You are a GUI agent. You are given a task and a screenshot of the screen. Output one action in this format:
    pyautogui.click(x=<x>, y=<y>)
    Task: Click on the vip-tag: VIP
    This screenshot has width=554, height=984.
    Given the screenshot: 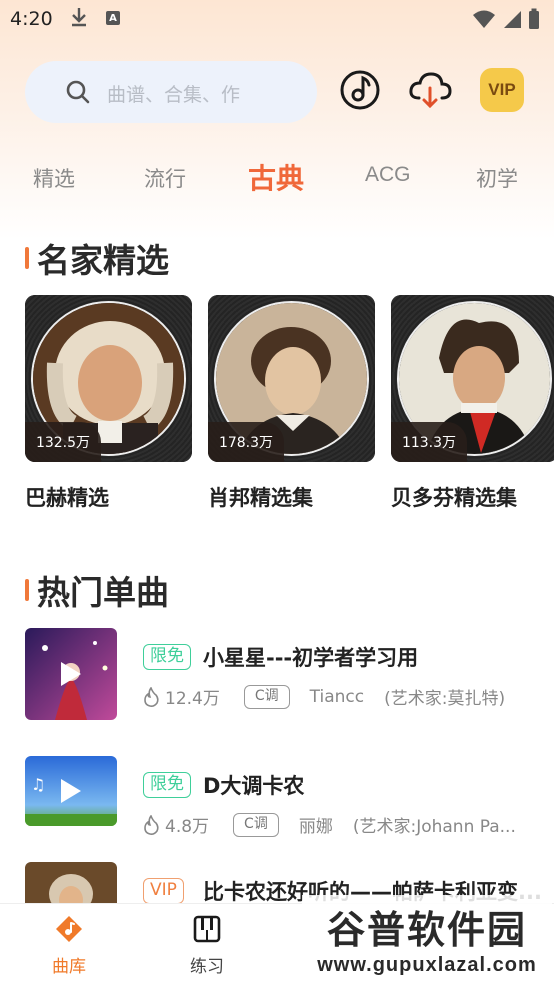 What is the action you would take?
    pyautogui.click(x=163, y=891)
    